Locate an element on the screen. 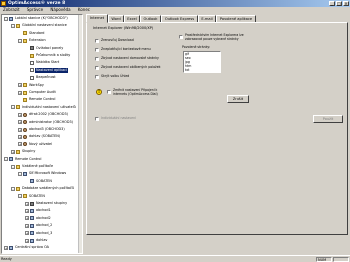 The height and width of the screenshot is (262, 350). close-button: × is located at coordinates (346, 3).